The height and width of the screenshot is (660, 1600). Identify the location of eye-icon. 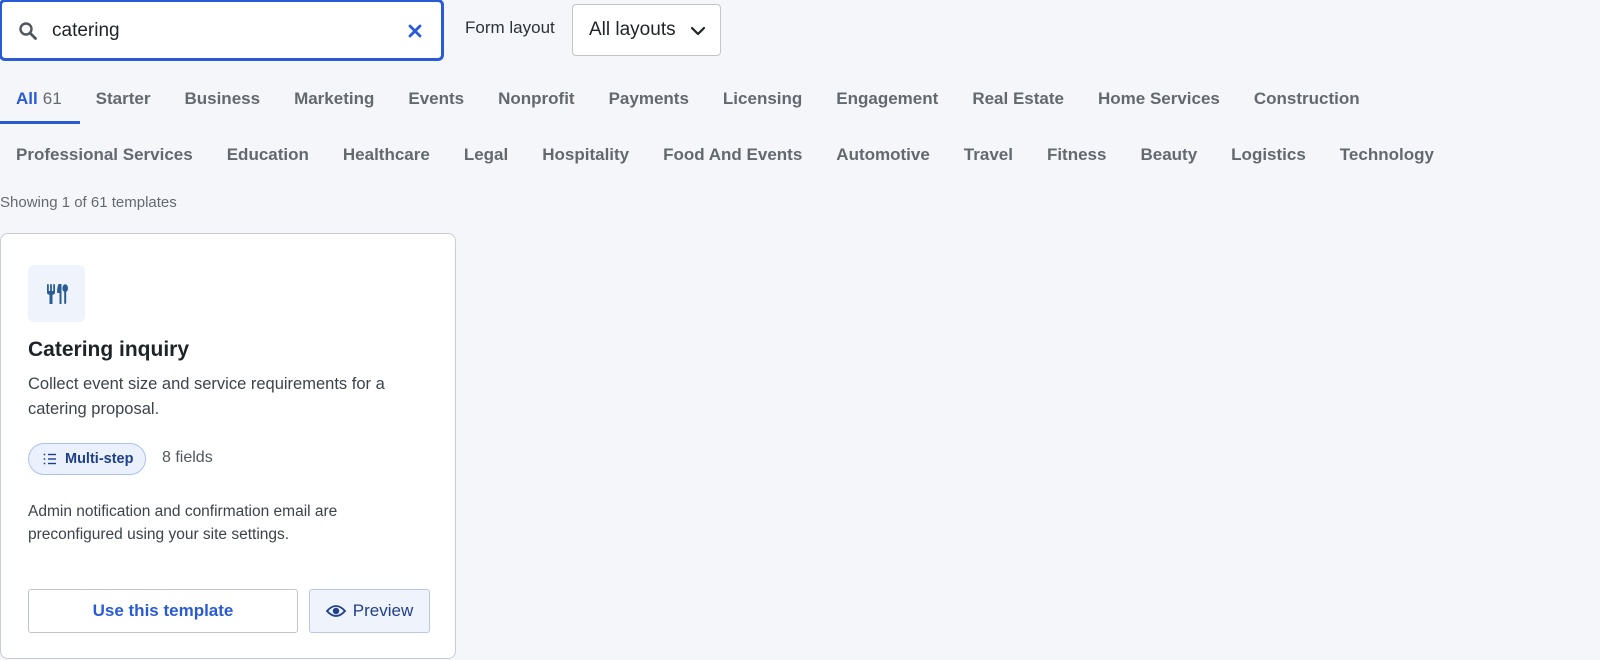
(335, 611).